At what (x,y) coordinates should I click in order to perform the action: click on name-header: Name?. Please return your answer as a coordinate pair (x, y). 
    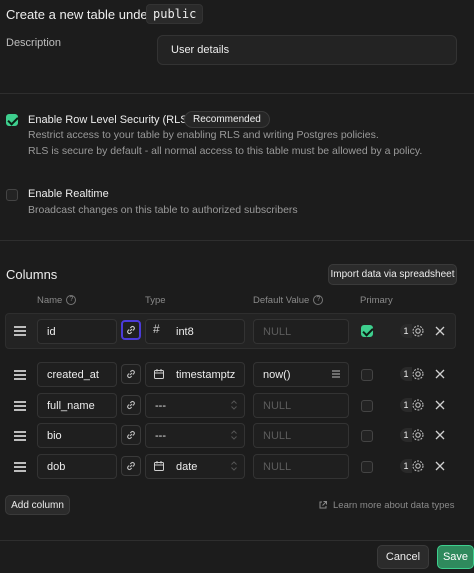
    Looking at the image, I should click on (57, 300).